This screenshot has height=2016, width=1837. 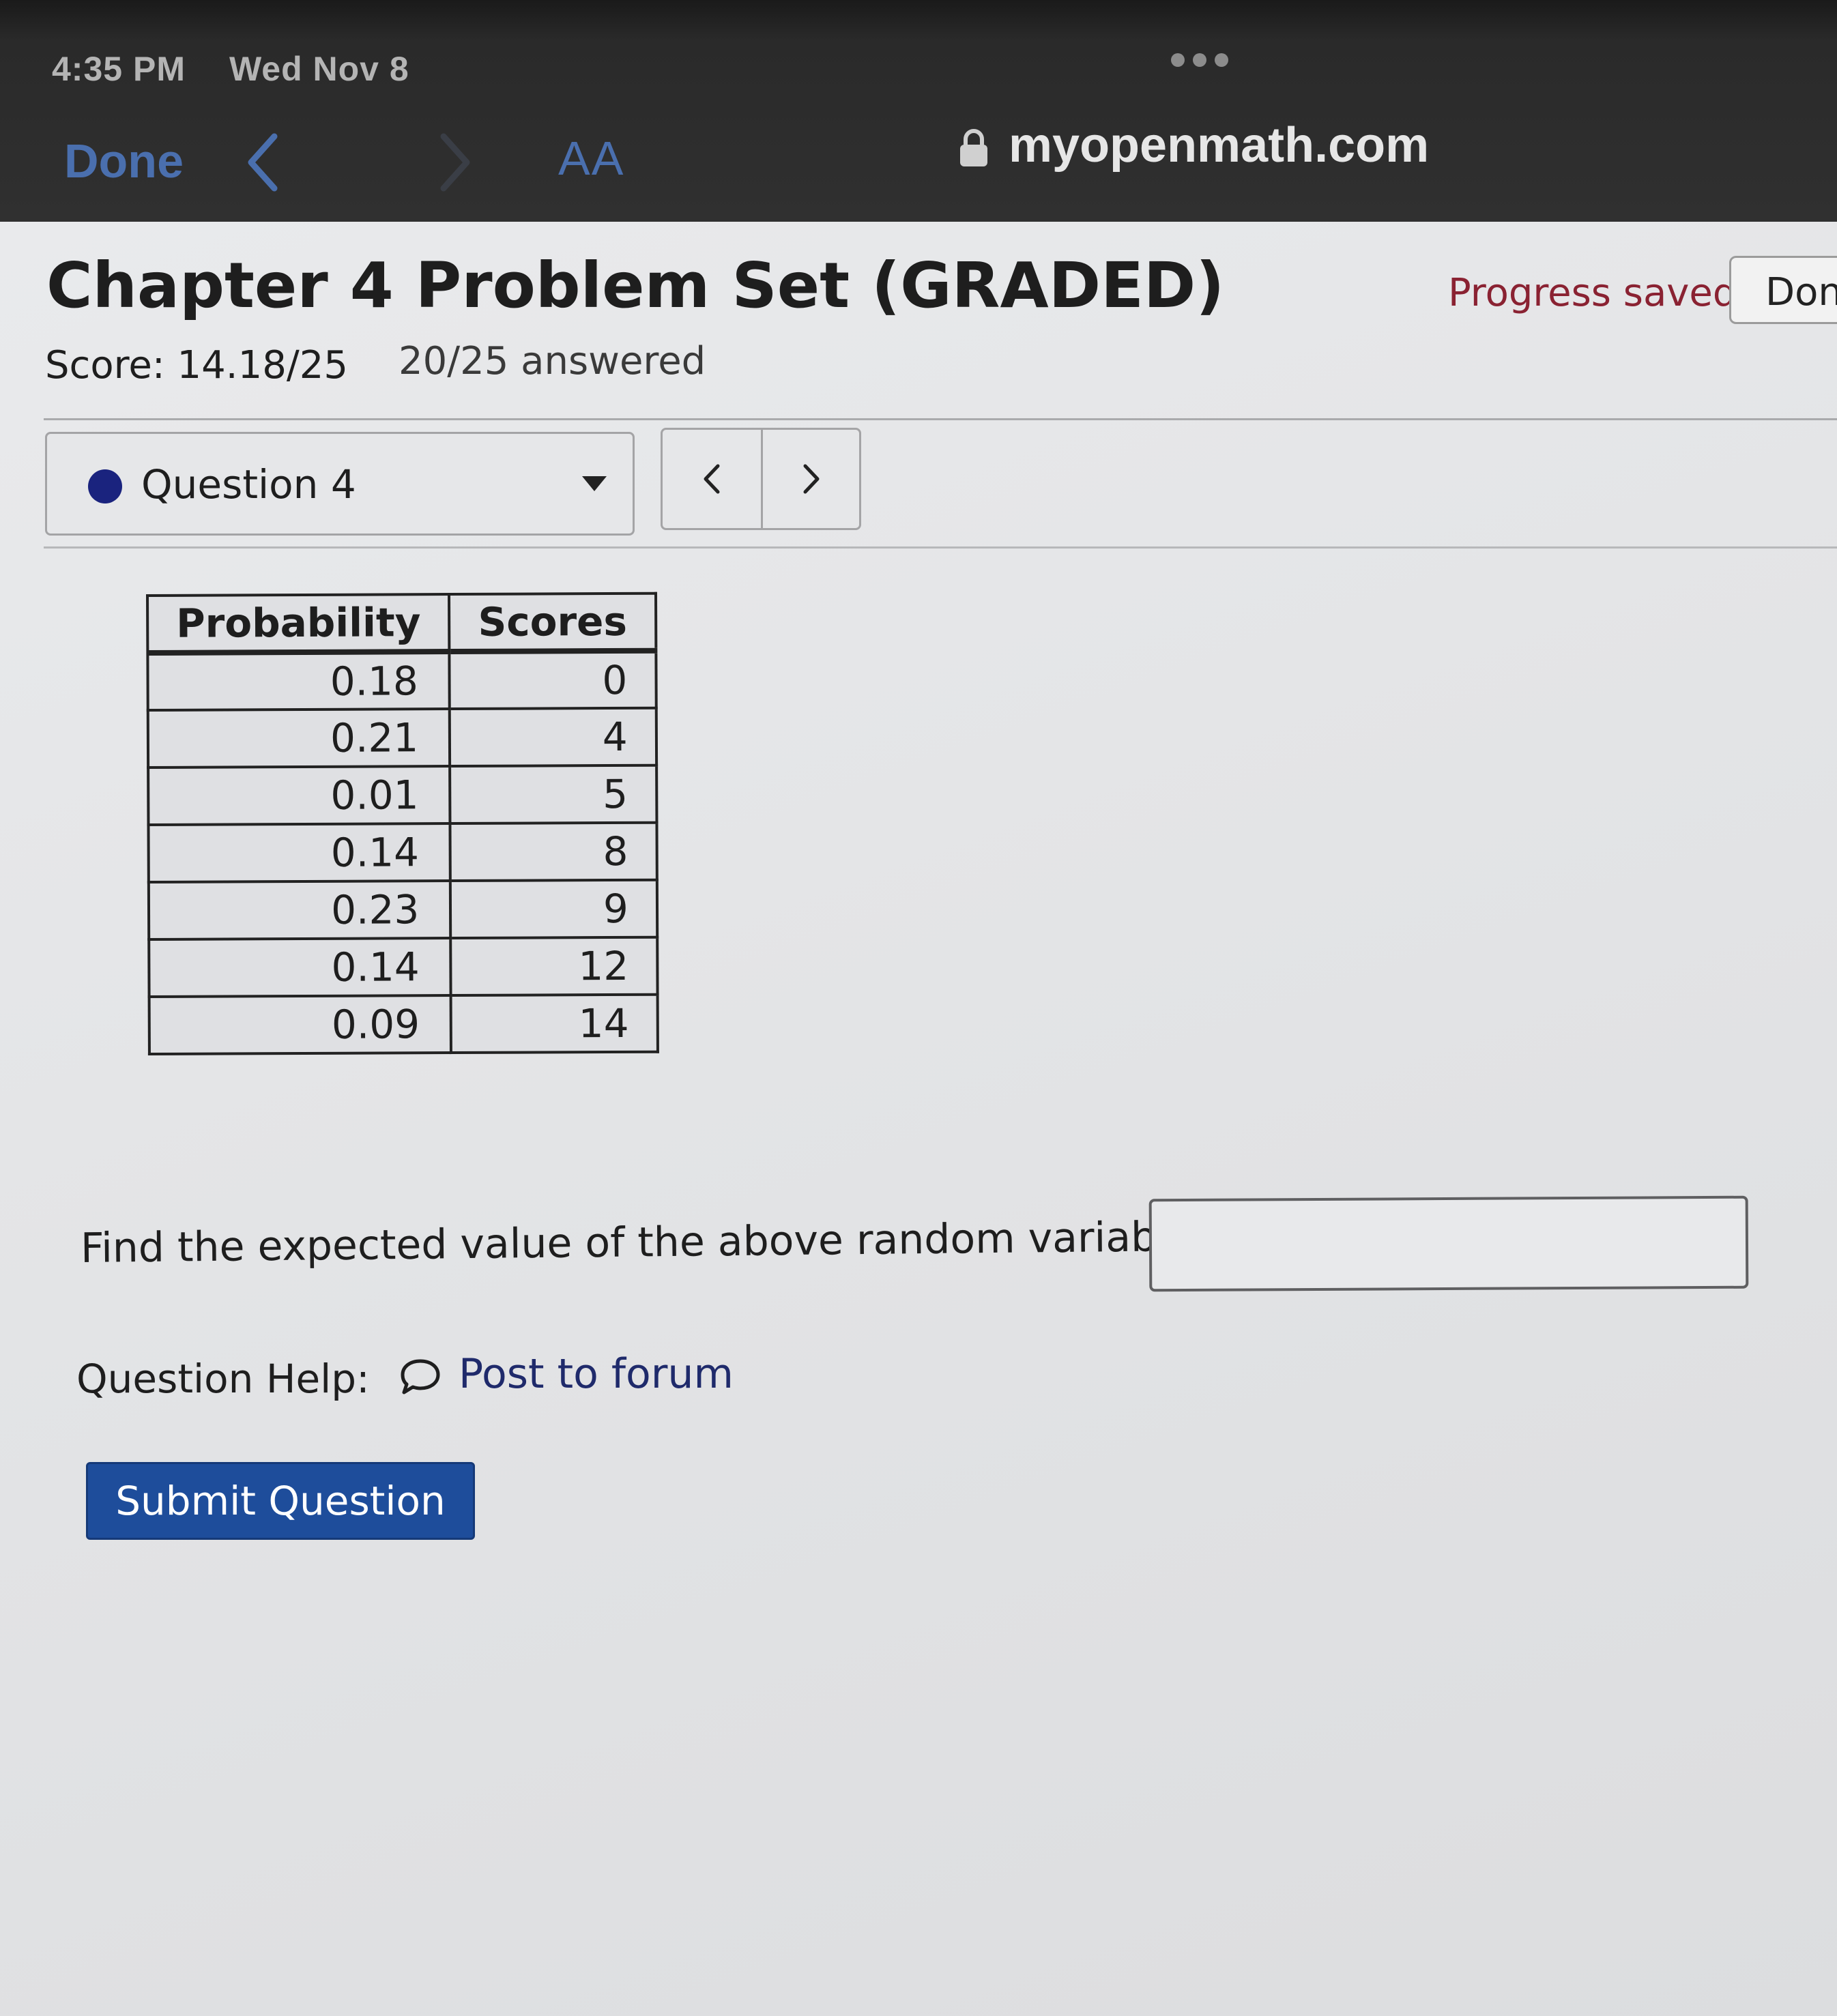 I want to click on reader-mode-button: AA, so click(x=591, y=158).